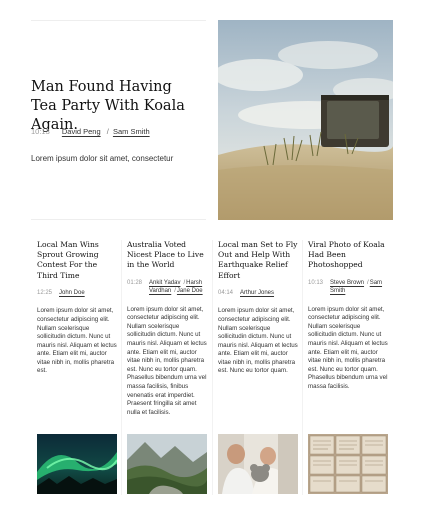 This screenshot has width=425, height=514. I want to click on article-authors: John Doe, so click(72, 293).